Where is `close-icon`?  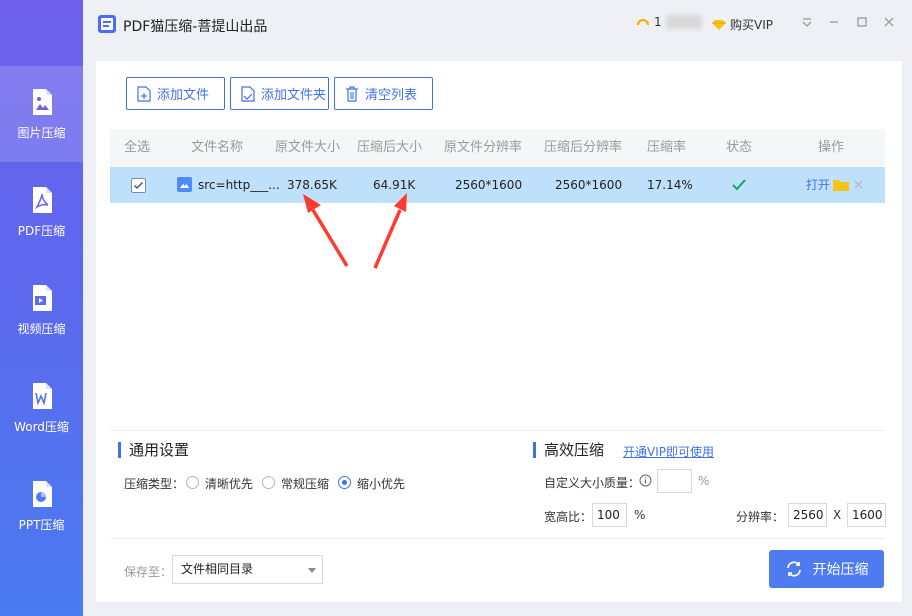
close-icon is located at coordinates (889, 23).